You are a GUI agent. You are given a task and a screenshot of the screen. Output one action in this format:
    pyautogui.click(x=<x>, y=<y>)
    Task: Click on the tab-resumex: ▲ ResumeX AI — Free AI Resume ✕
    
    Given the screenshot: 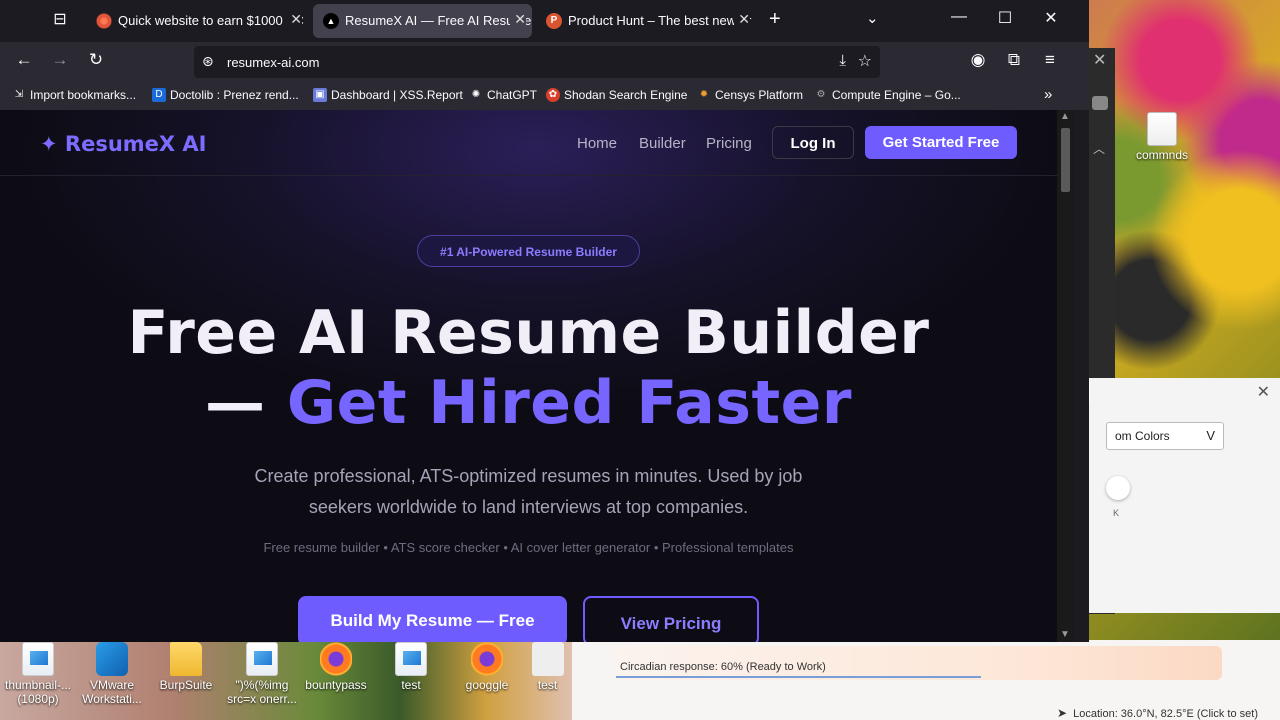 What is the action you would take?
    pyautogui.click(x=422, y=21)
    